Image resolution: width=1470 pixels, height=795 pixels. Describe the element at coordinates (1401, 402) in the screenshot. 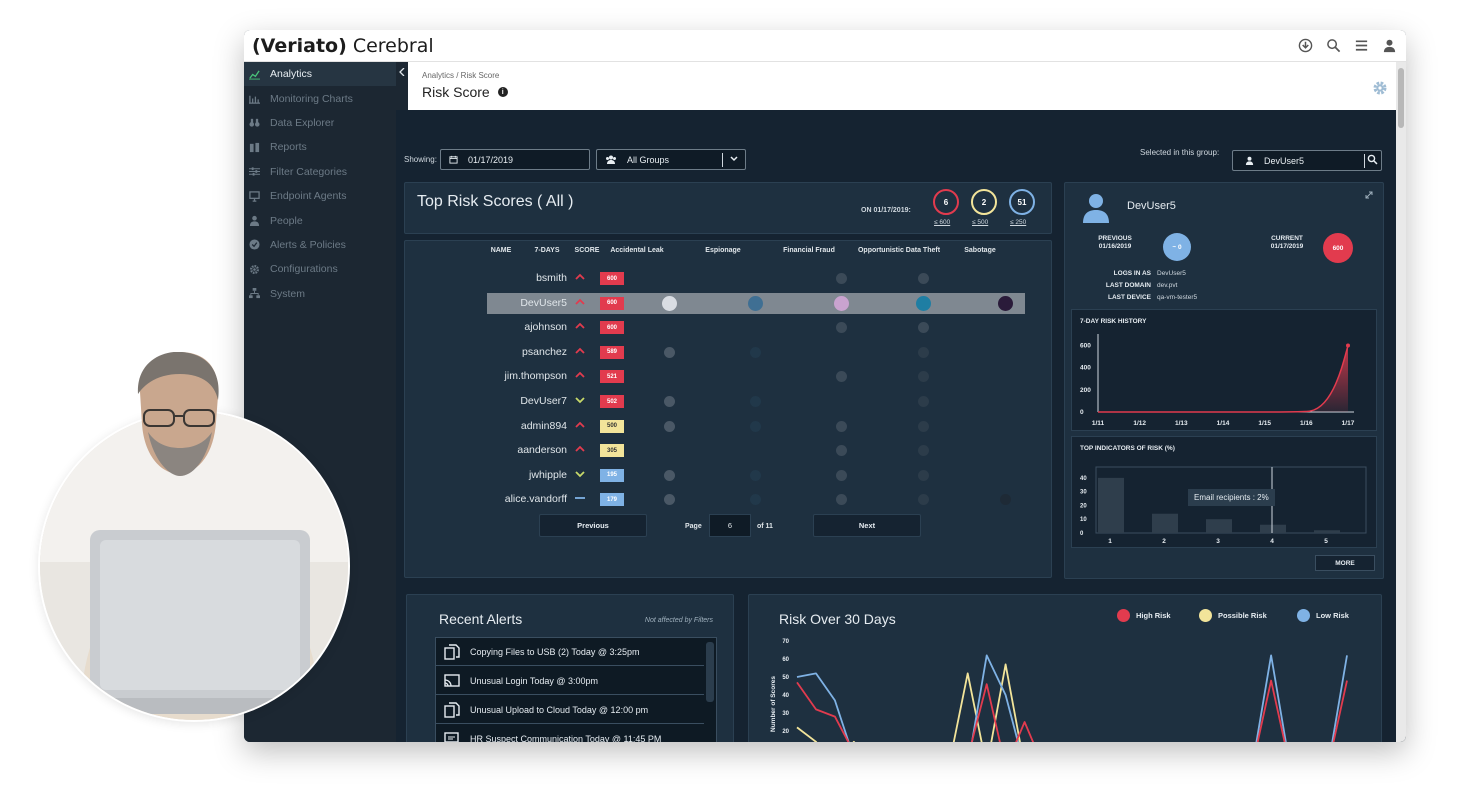

I see `page-scrollbar` at that location.